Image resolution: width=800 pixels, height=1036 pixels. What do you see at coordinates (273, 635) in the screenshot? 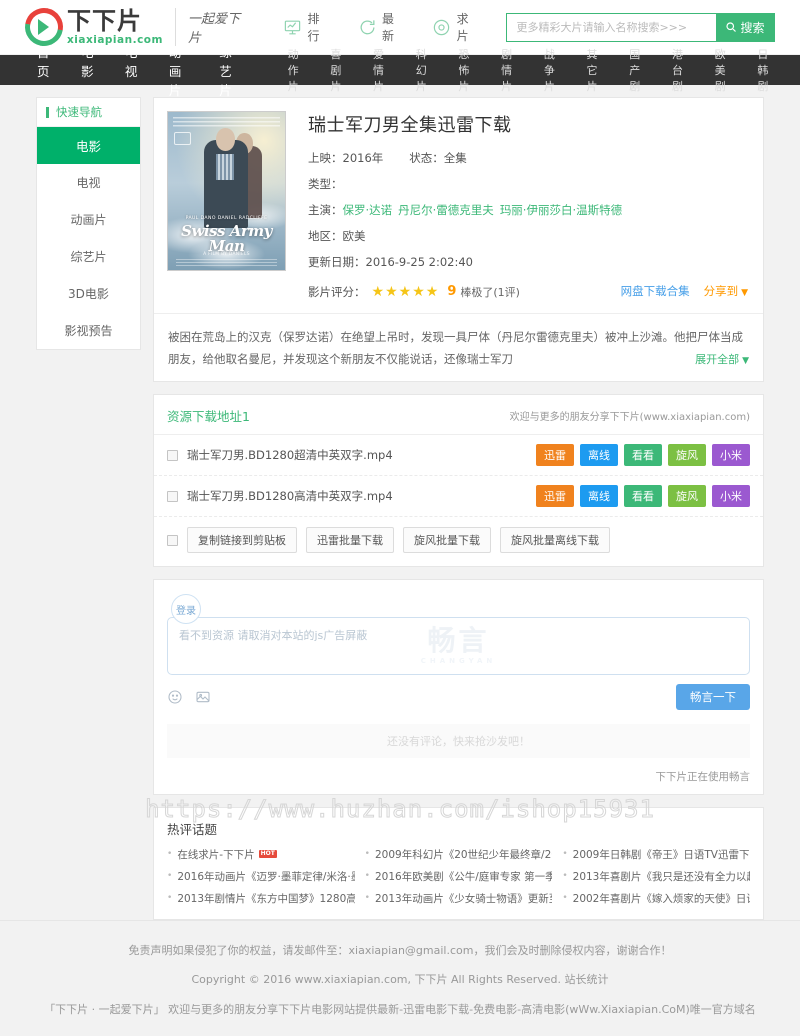
I see `comment-placeholder: 看不到资源 请取消对本站的js广告屏蔽` at bounding box center [273, 635].